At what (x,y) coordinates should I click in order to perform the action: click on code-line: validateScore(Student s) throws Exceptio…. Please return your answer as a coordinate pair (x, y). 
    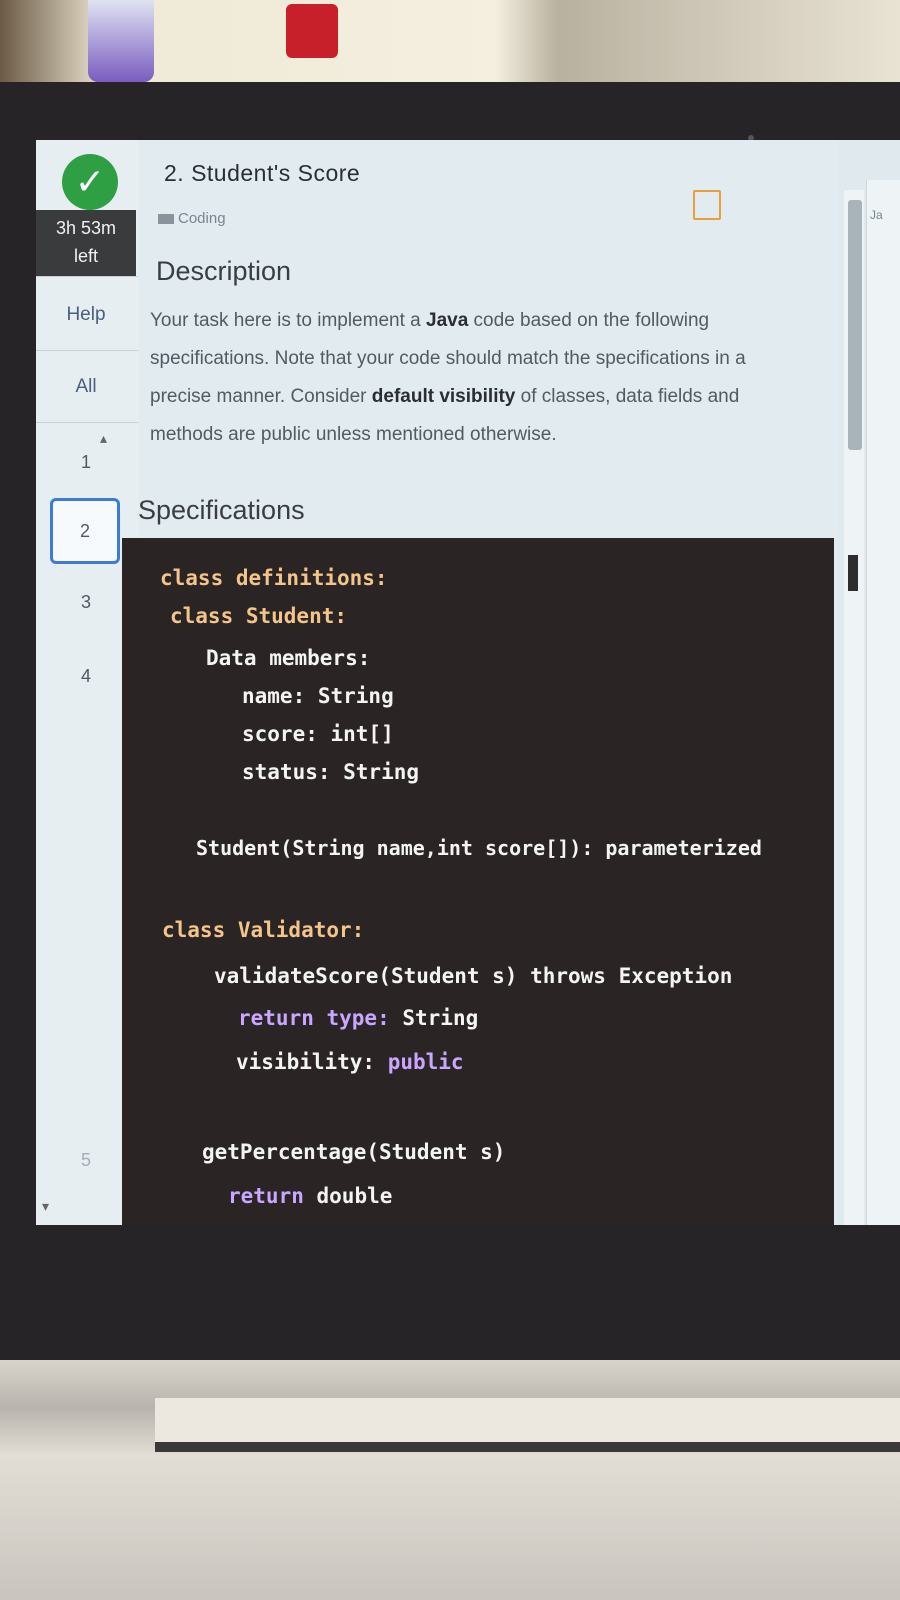
    Looking at the image, I should click on (473, 976).